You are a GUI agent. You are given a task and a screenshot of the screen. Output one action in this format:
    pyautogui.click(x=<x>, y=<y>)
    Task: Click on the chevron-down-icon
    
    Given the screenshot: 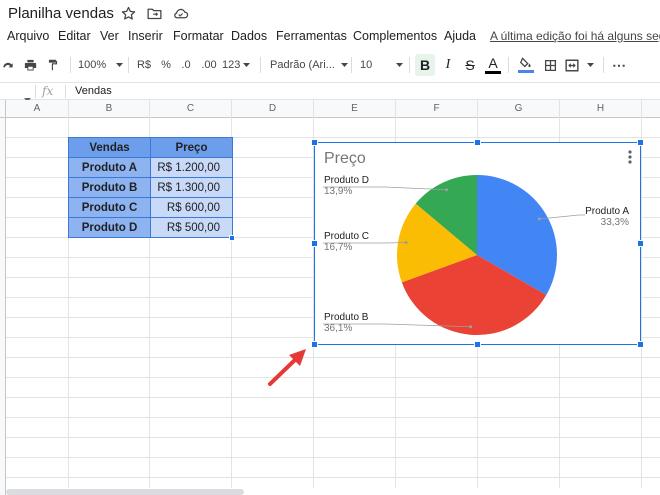 What is the action you would take?
    pyautogui.click(x=590, y=65)
    